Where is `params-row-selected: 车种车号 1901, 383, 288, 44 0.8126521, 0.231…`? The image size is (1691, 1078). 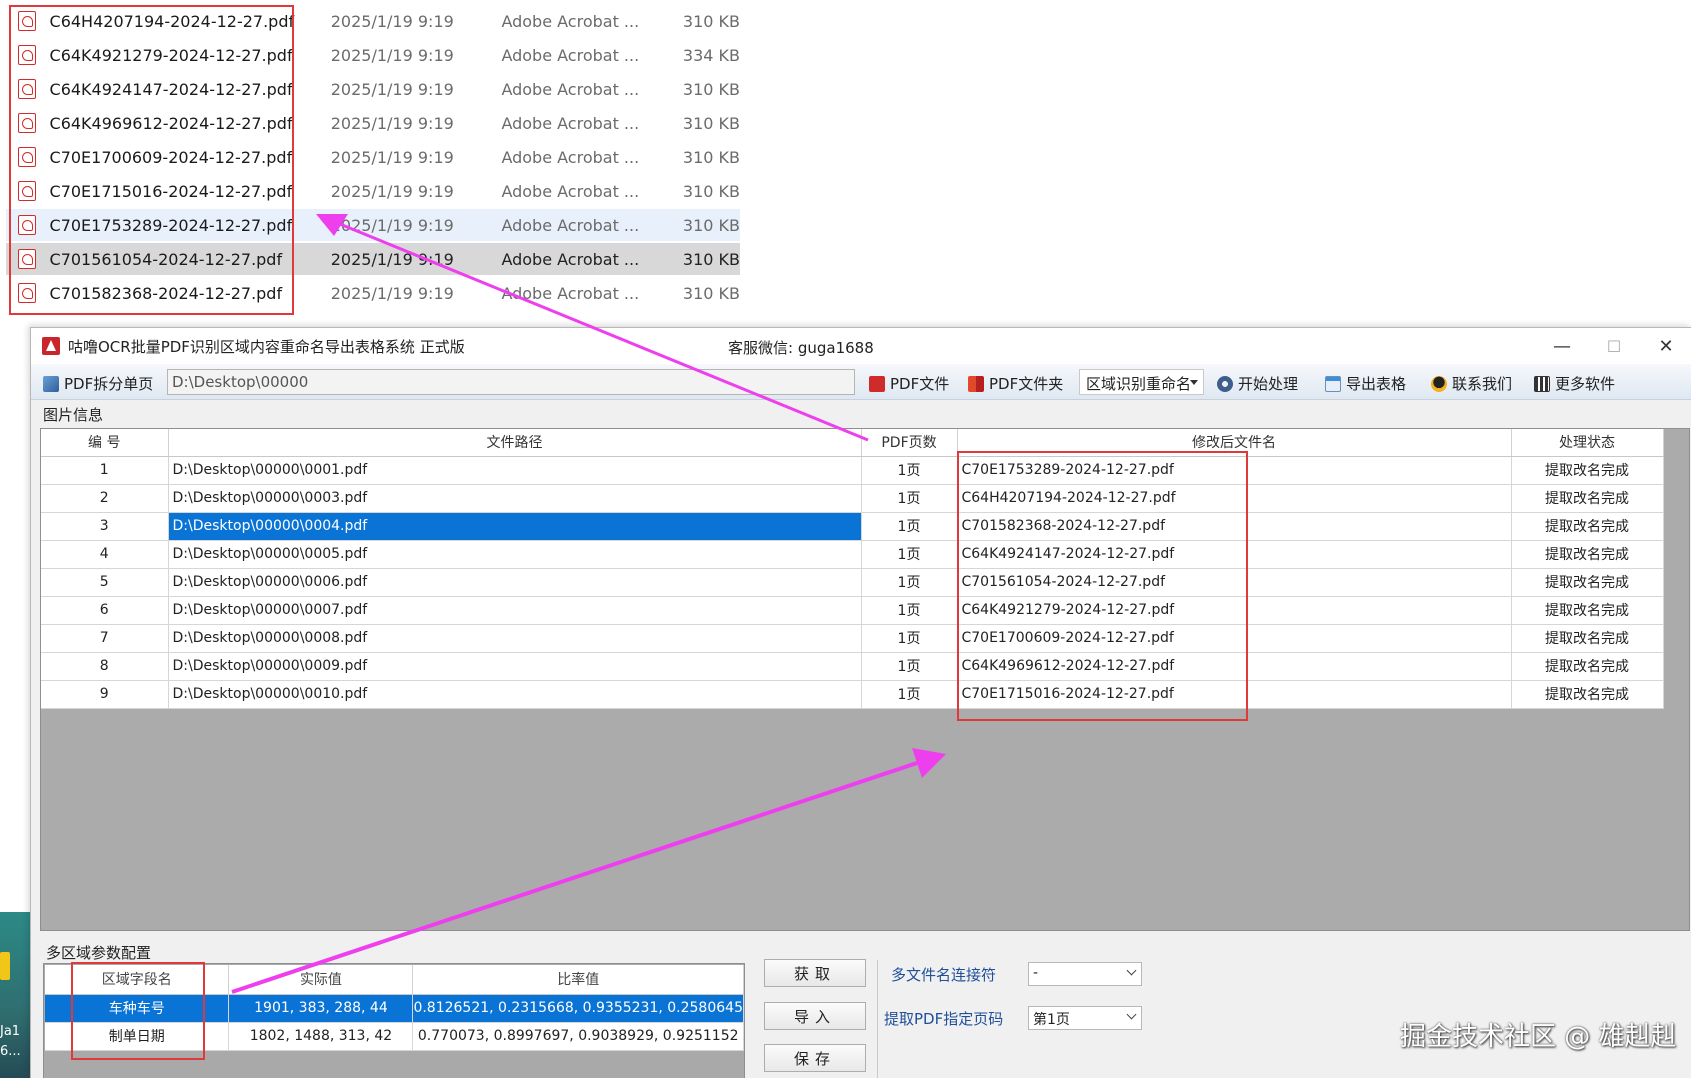
params-row-selected: 车种车号 1901, 383, 288, 44 0.8126521, 0.231… is located at coordinates (394, 1008).